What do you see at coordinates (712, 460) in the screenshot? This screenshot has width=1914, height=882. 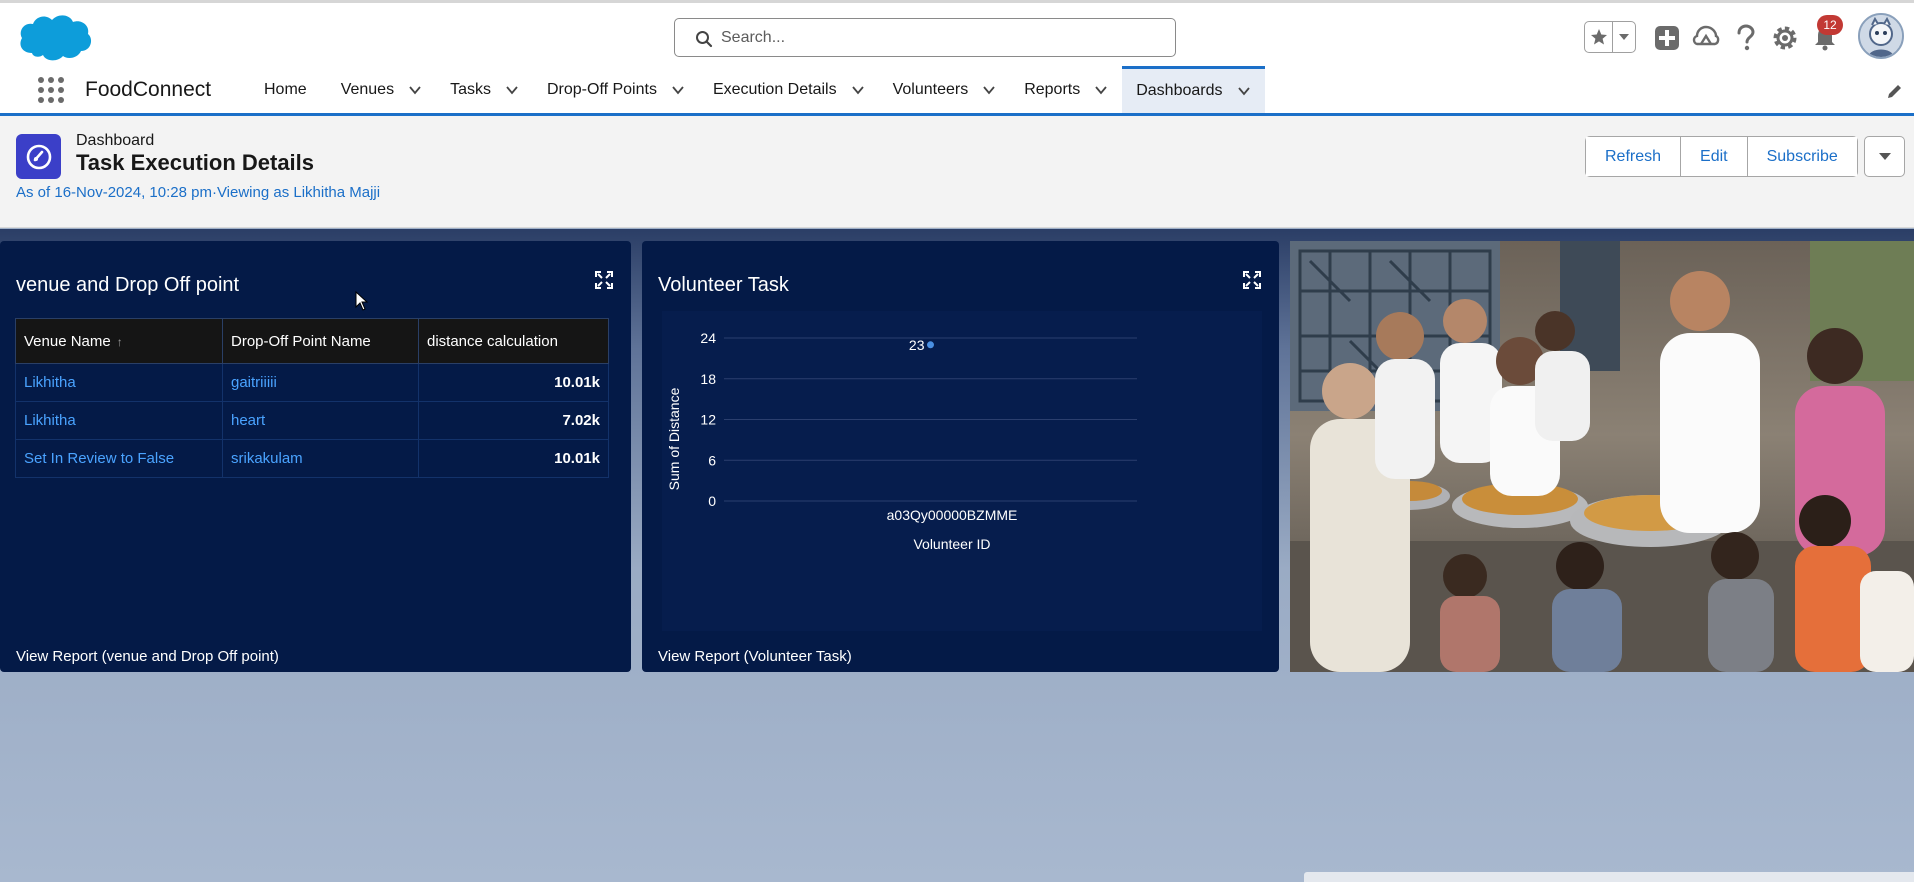 I see `chart-y-tick-label: 6` at bounding box center [712, 460].